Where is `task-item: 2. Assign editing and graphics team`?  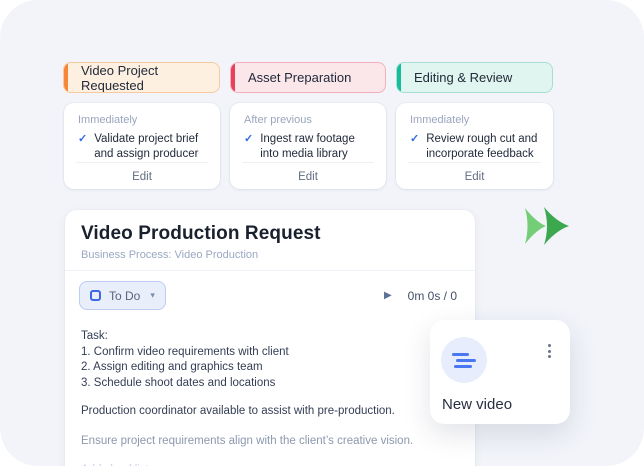
task-item: 2. Assign editing and graphics team is located at coordinates (172, 367).